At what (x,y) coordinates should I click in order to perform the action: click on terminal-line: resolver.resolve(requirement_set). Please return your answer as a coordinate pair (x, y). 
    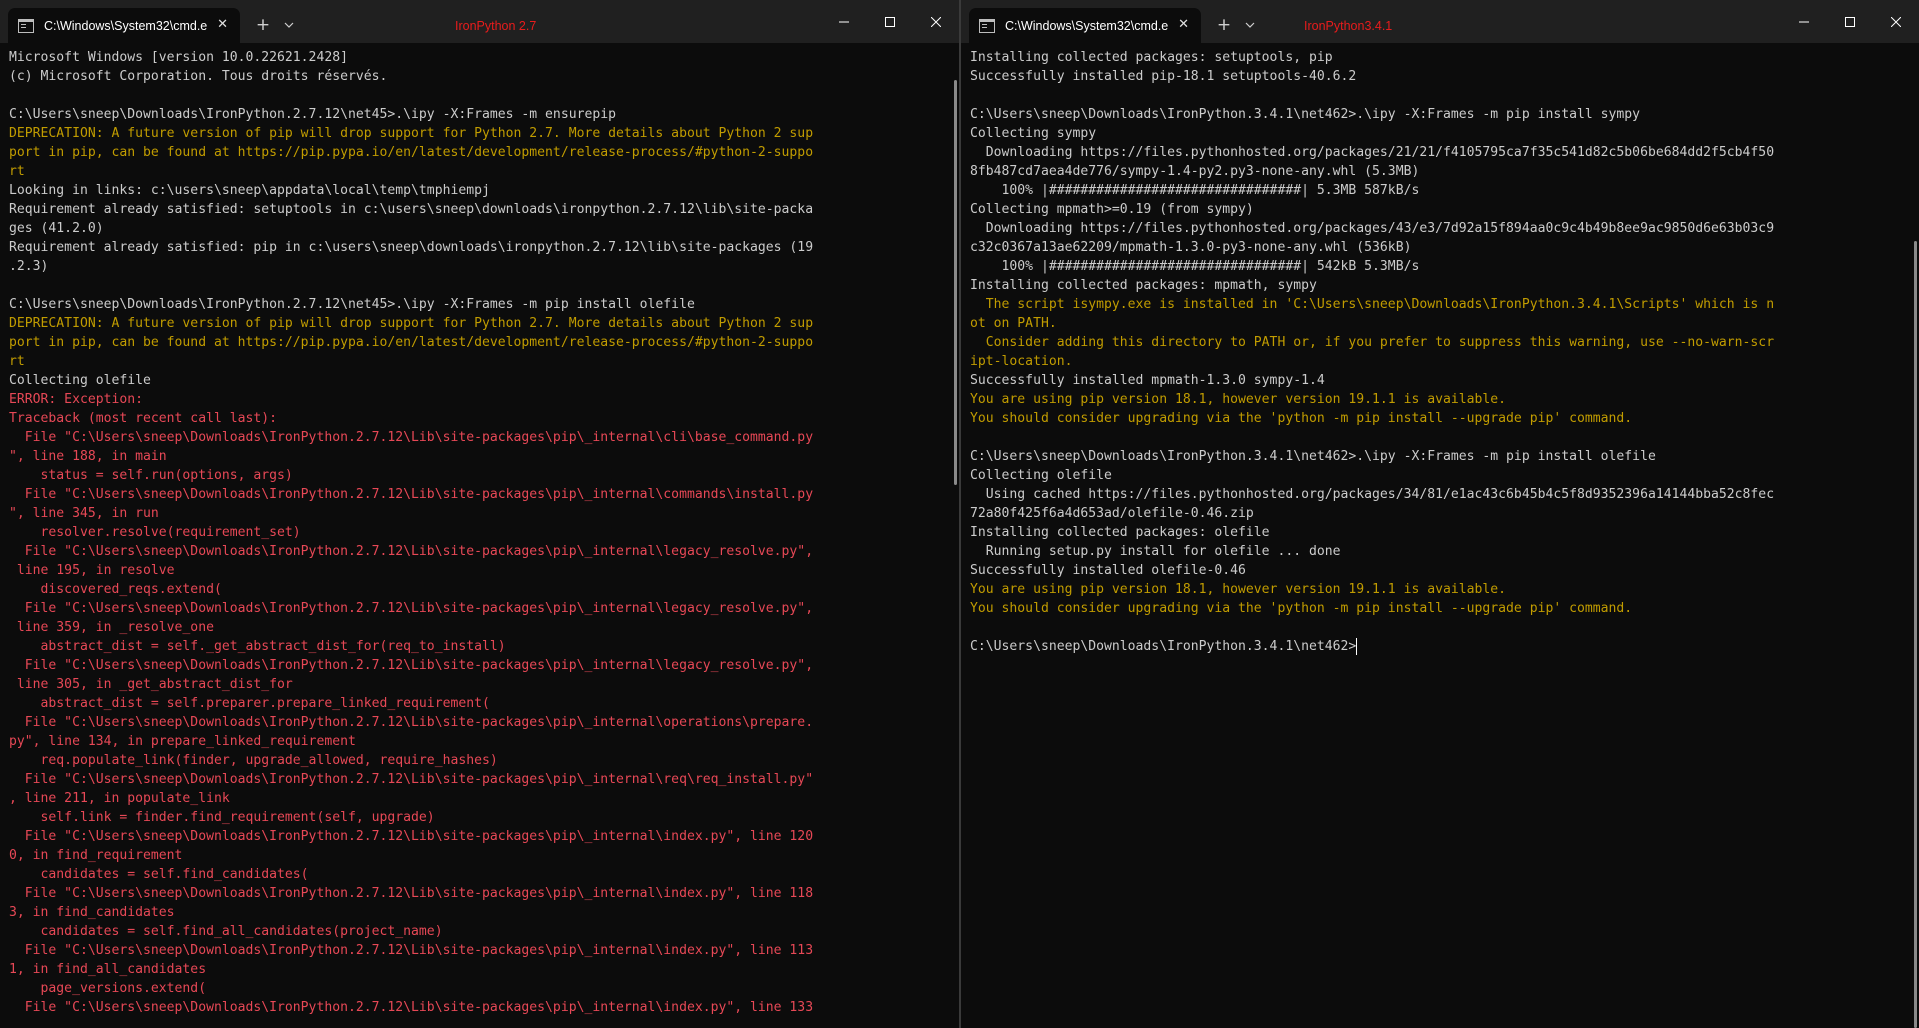
    Looking at the image, I should click on (155, 532).